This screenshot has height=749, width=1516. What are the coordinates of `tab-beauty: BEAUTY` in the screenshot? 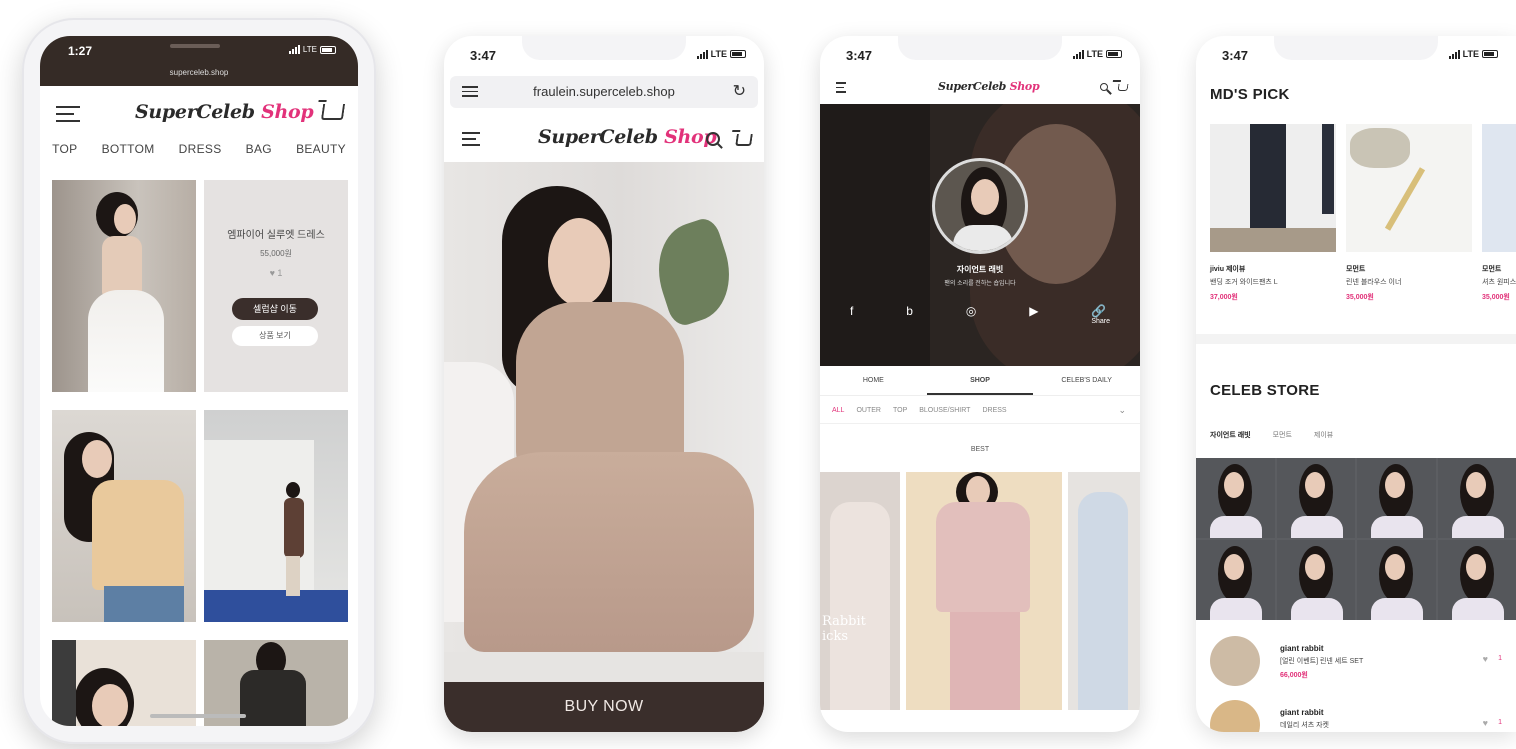 It's located at (321, 156).